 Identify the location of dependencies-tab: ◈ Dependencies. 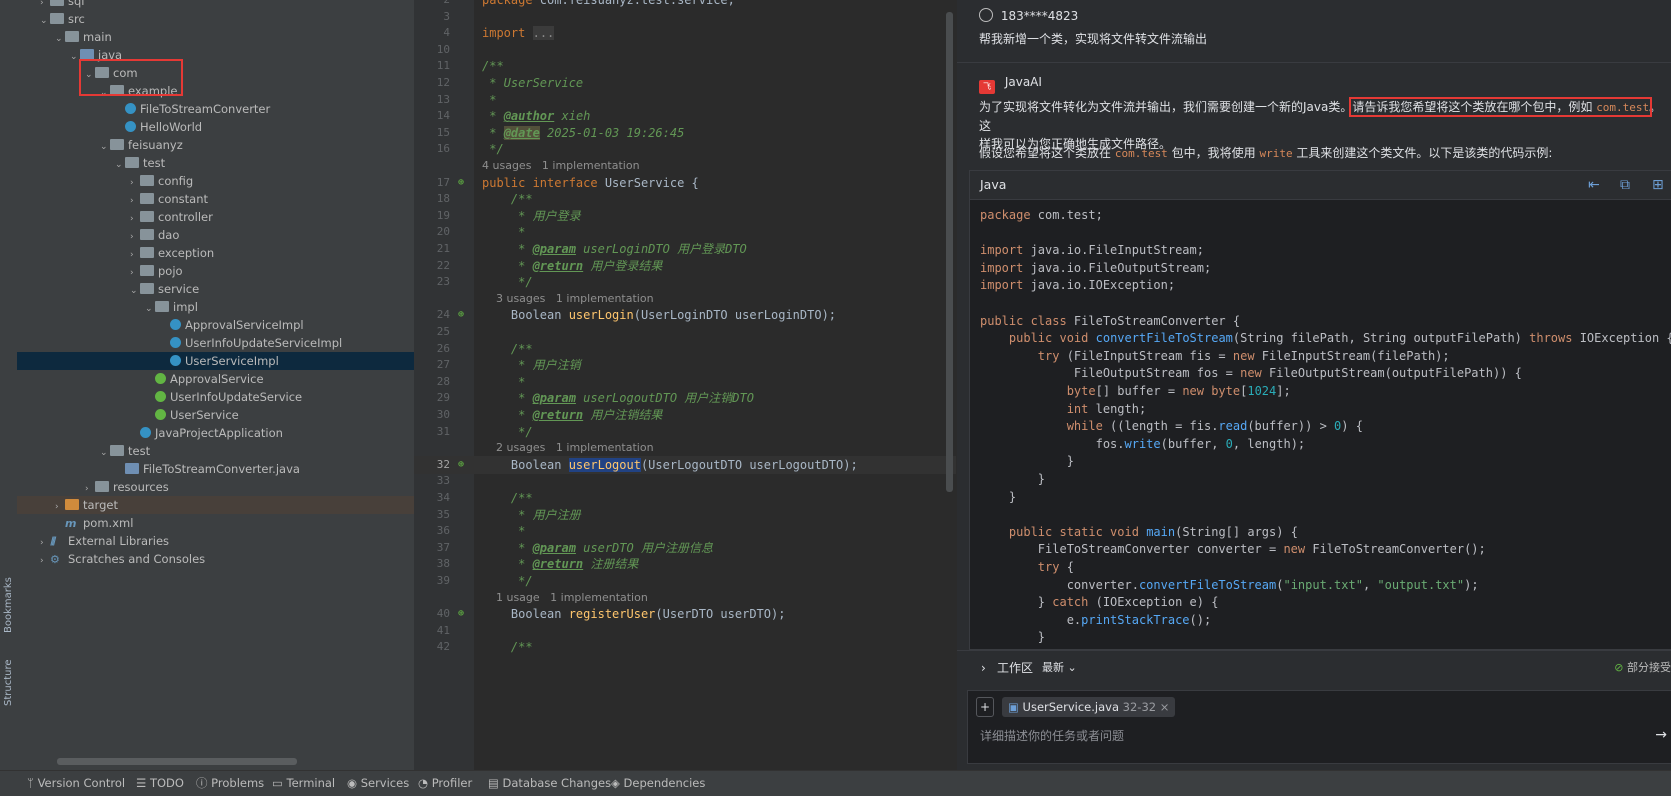
(658, 783).